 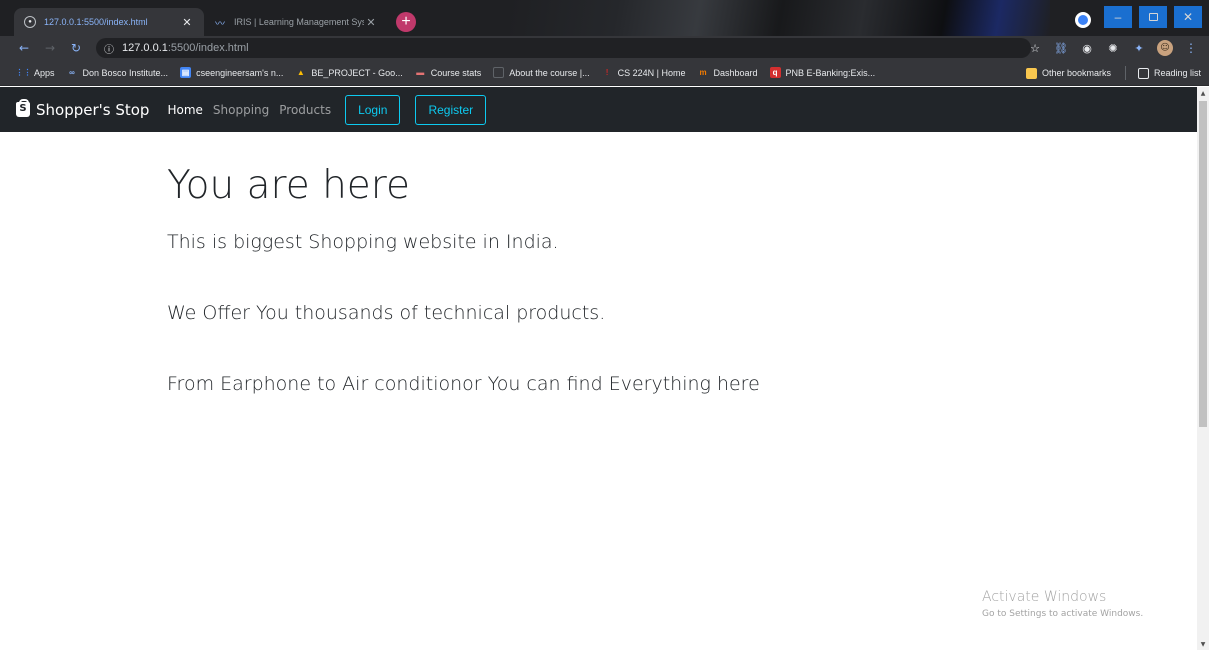 I want to click on stanford-icon: !, so click(x=607, y=72).